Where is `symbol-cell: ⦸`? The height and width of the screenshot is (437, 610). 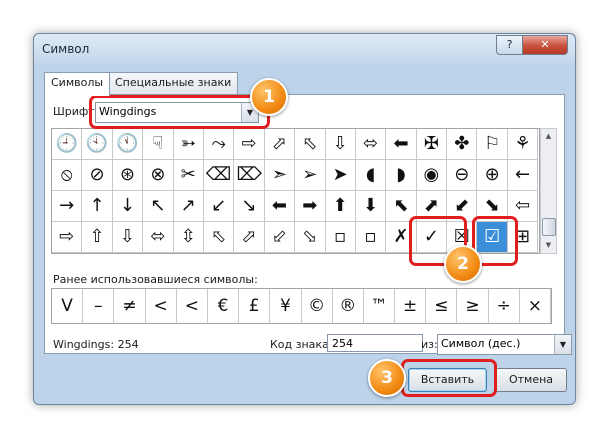
symbol-cell: ⦸ is located at coordinates (67, 175).